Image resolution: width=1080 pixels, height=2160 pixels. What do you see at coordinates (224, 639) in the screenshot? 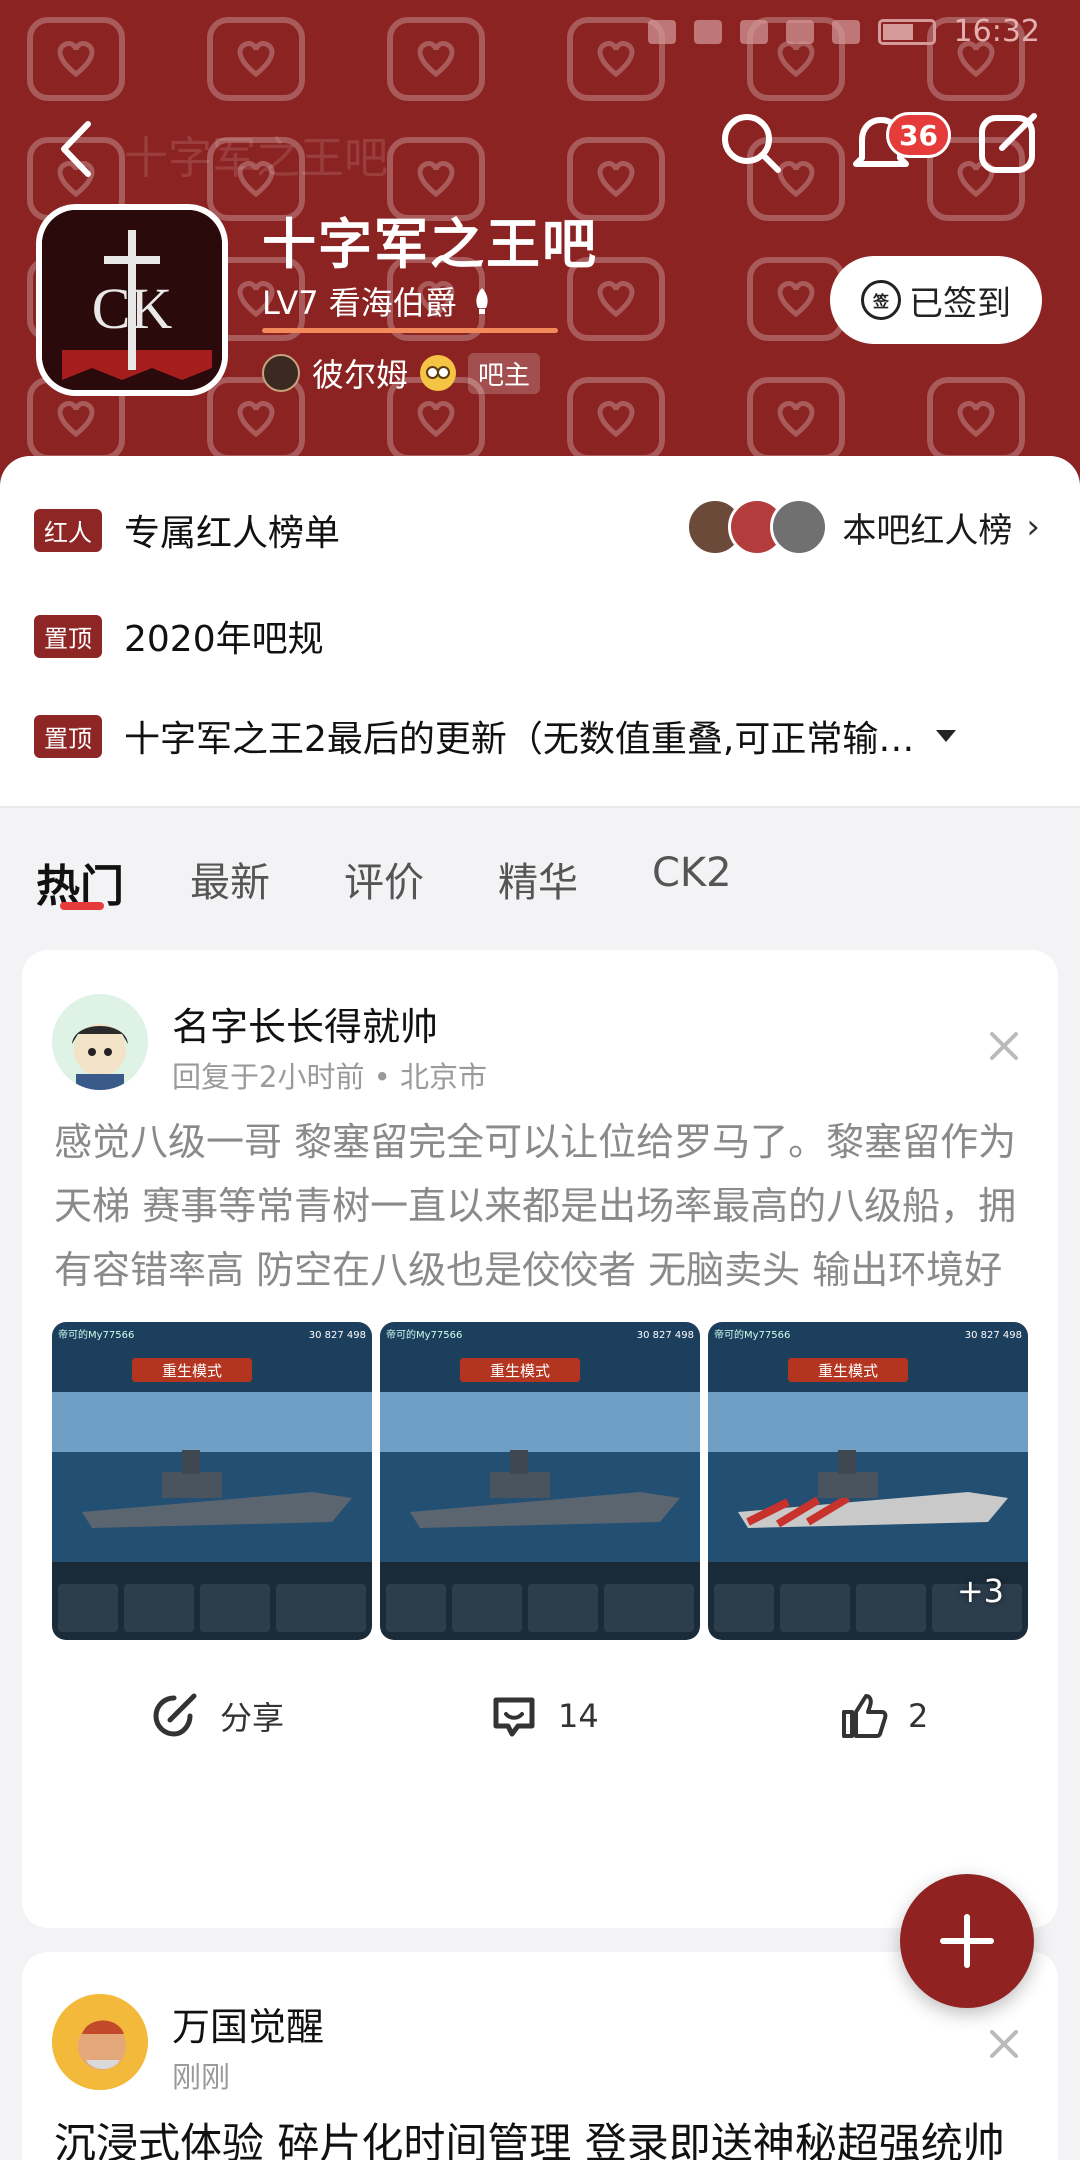
I see `pinned-title: 2020年吧规` at bounding box center [224, 639].